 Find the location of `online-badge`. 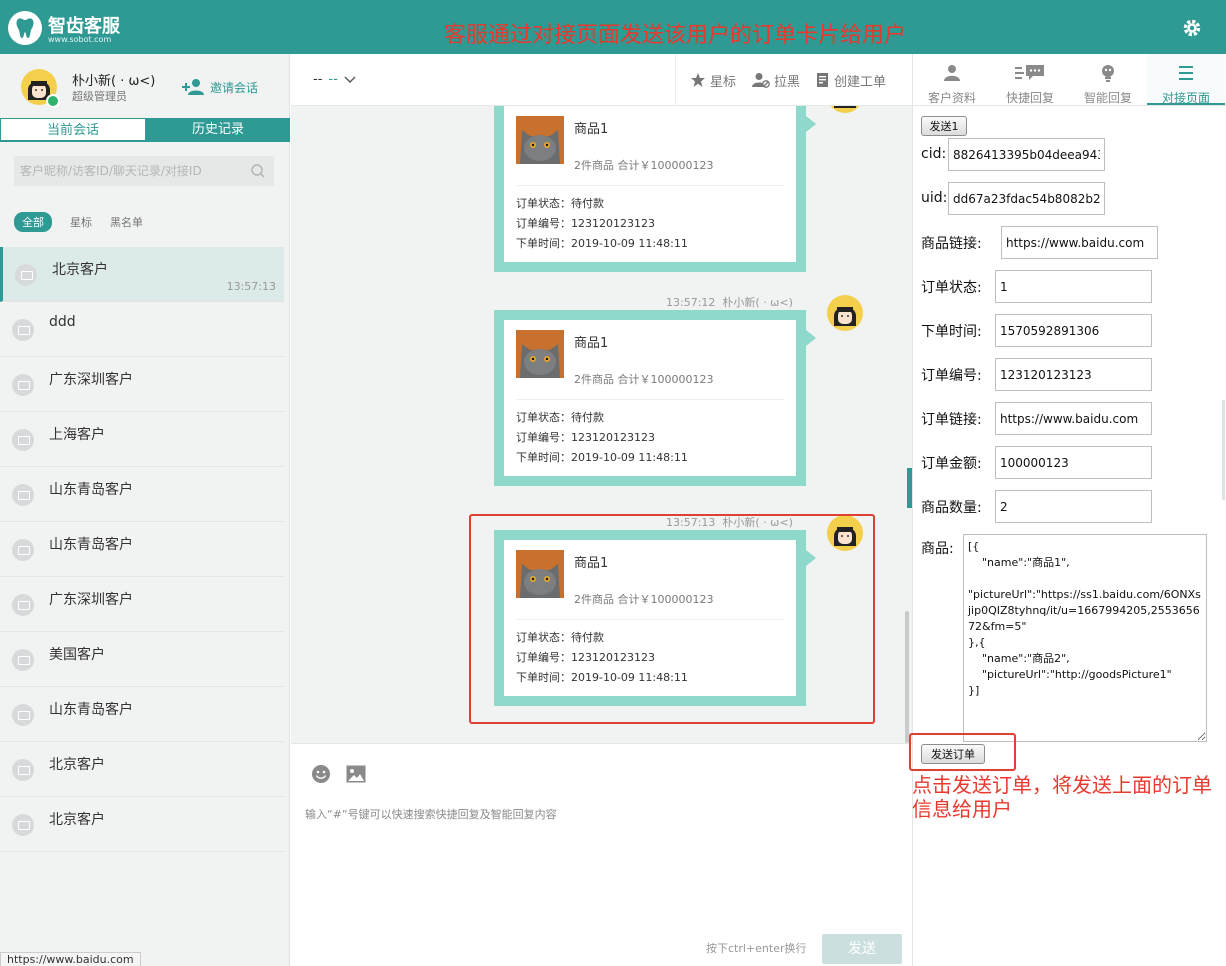

online-badge is located at coordinates (53, 101).